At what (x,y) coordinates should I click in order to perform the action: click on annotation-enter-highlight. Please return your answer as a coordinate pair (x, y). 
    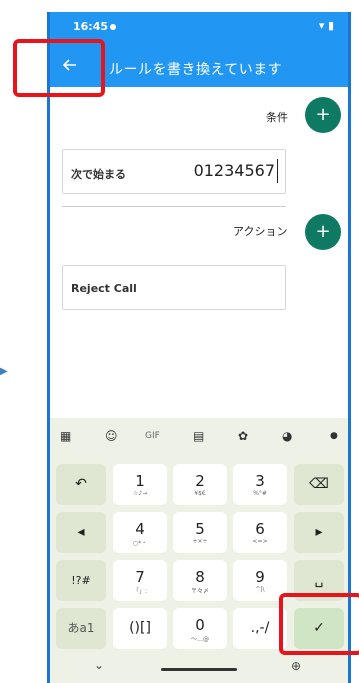
    Looking at the image, I should click on (319, 624).